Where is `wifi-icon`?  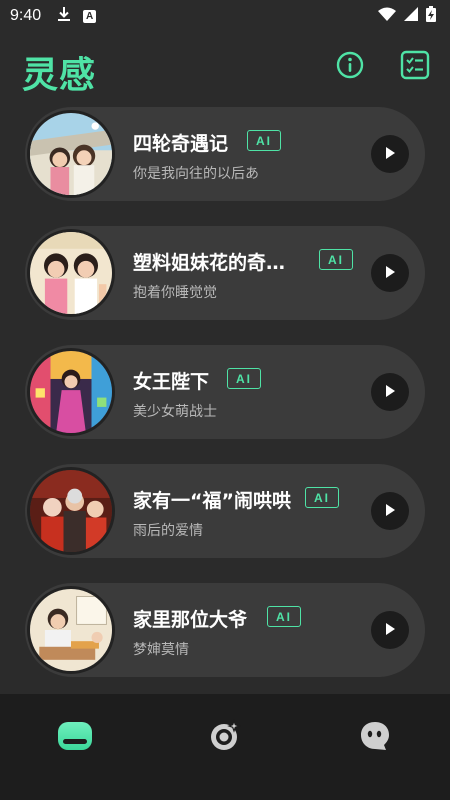
wifi-icon is located at coordinates (387, 16).